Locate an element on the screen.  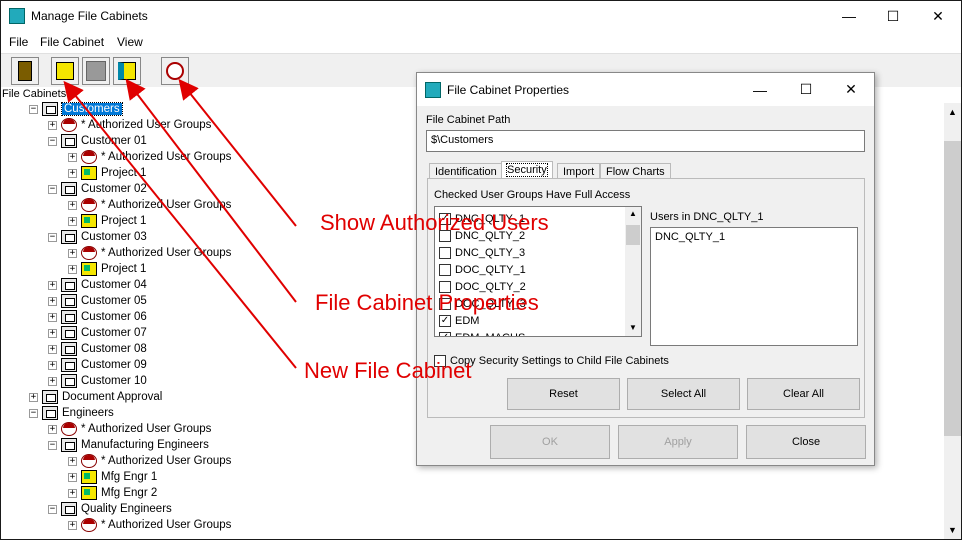
maximize-button: ☐ is located at coordinates (893, 16).